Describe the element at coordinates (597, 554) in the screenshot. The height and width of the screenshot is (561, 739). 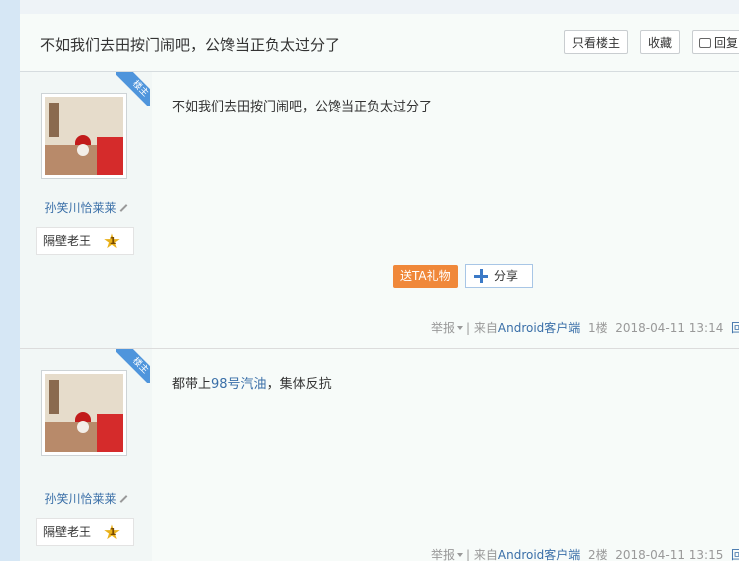
I see `floor-number: 2楼` at that location.